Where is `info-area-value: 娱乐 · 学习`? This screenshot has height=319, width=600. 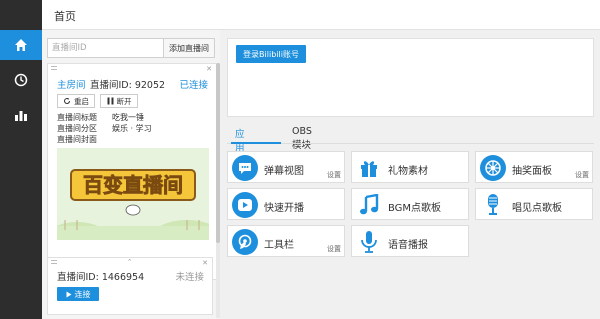
info-area-value: 娱乐 · 学习 is located at coordinates (132, 128).